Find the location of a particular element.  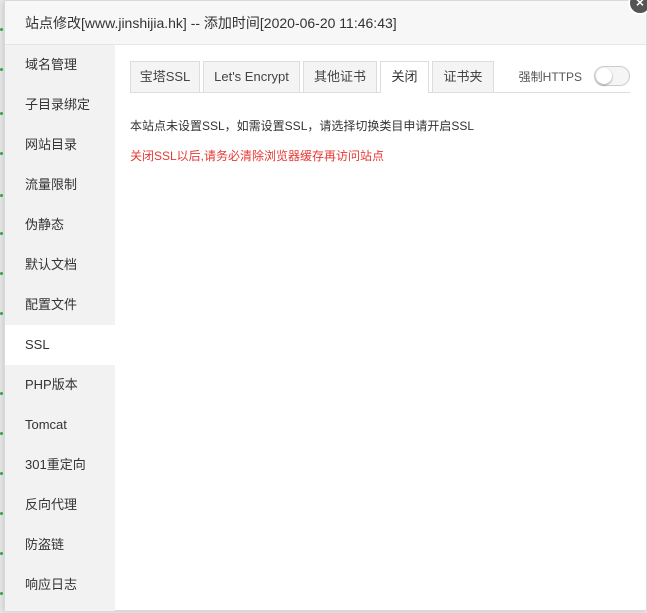

sidebar-item-ssl: SSL is located at coordinates (60, 345).